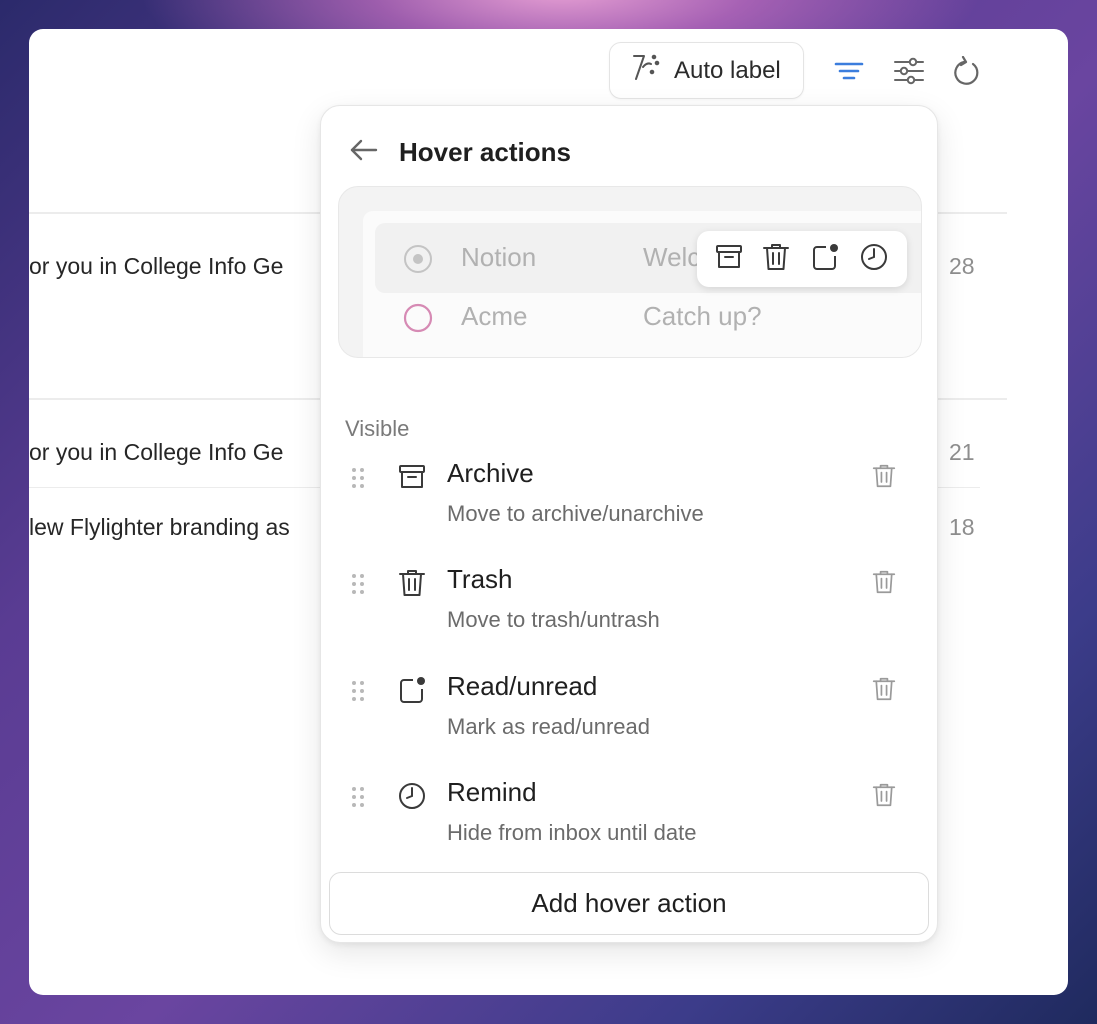 This screenshot has height=1024, width=1097. What do you see at coordinates (418, 320) in the screenshot?
I see `unread-status-icon` at bounding box center [418, 320].